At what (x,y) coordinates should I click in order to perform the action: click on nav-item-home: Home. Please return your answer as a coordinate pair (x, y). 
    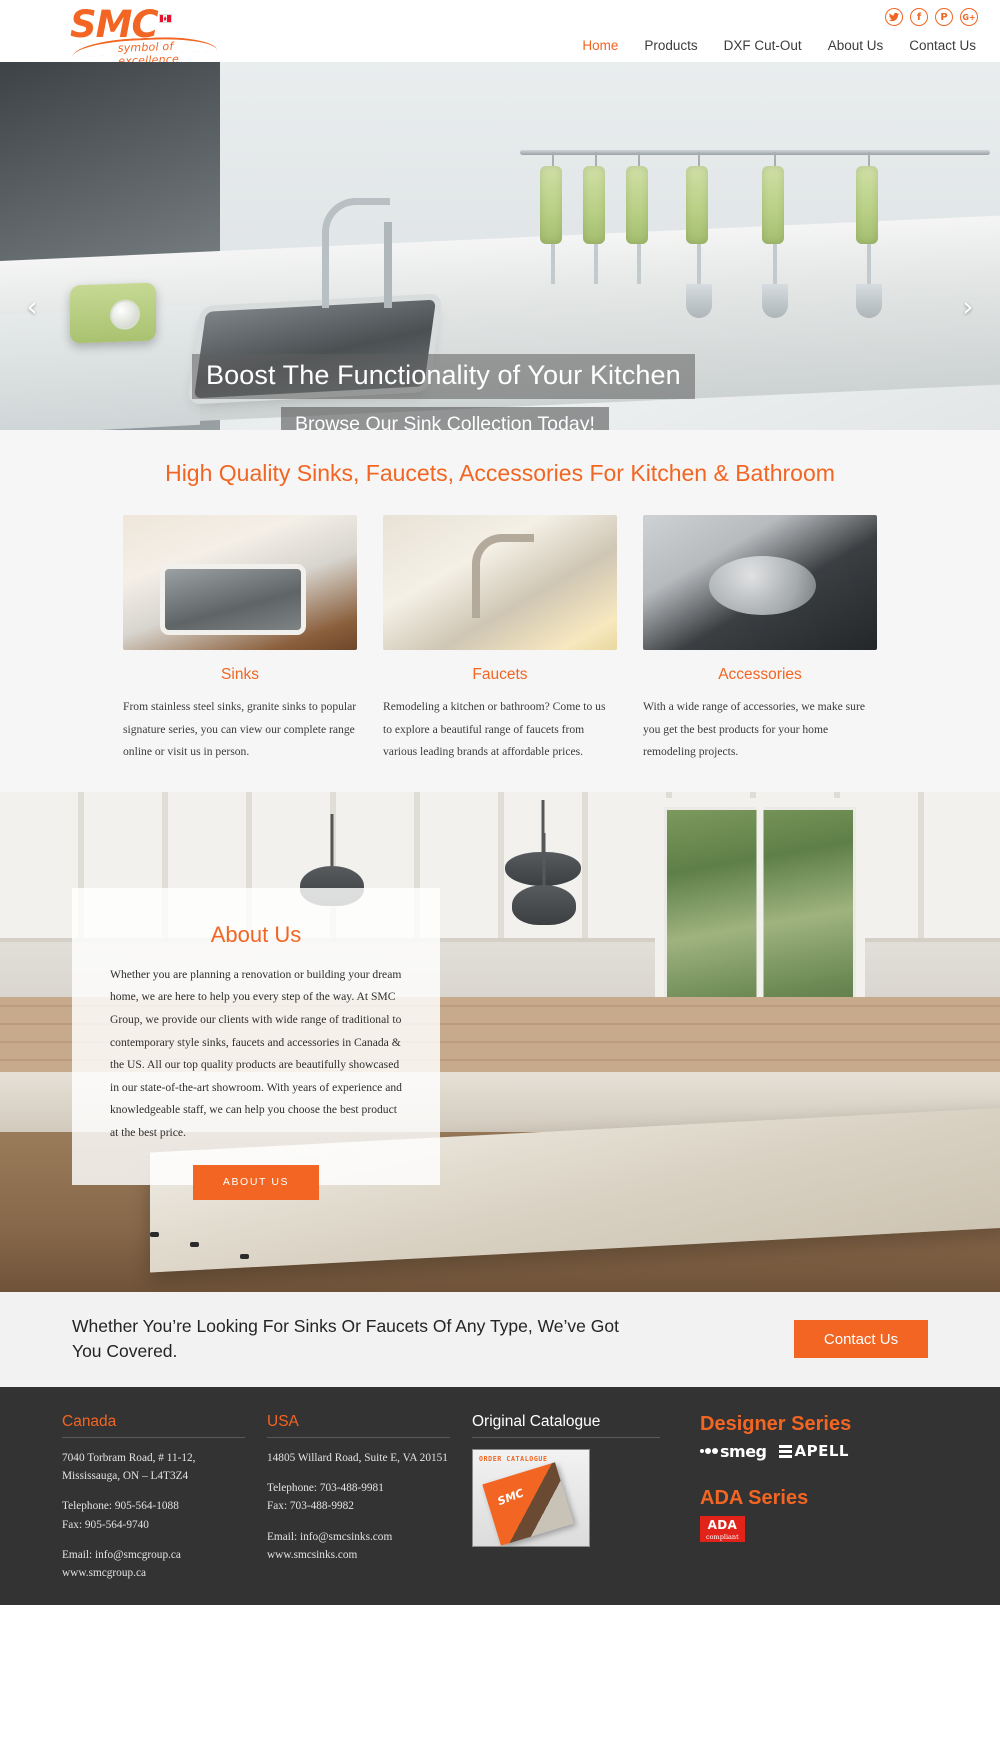
    Looking at the image, I should click on (600, 45).